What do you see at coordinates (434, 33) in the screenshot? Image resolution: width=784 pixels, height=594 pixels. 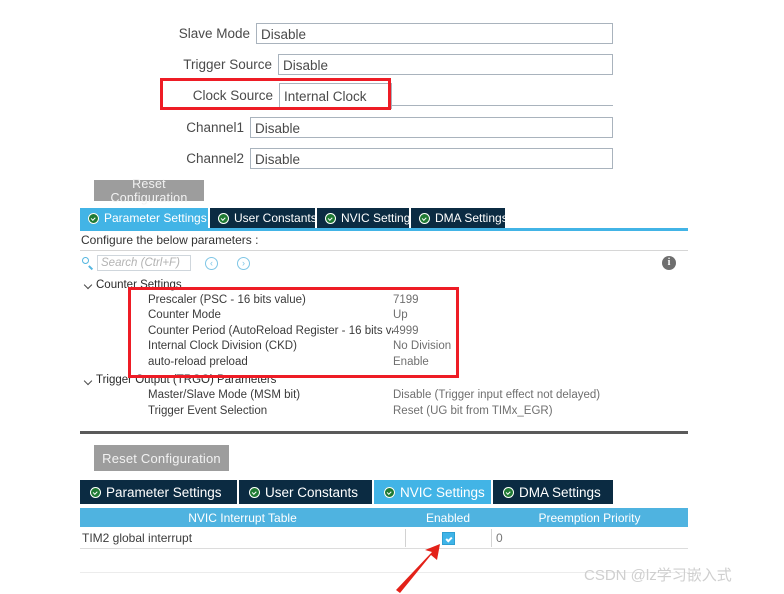 I see `input-slave-mode: Disable` at bounding box center [434, 33].